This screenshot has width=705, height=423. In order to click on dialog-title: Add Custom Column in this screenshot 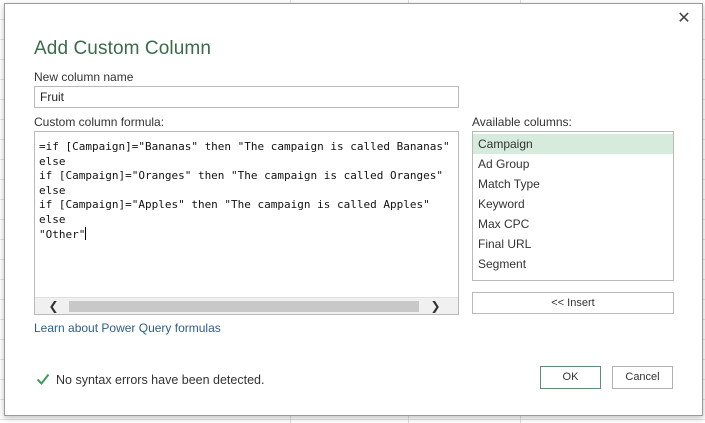, I will do `click(122, 48)`.